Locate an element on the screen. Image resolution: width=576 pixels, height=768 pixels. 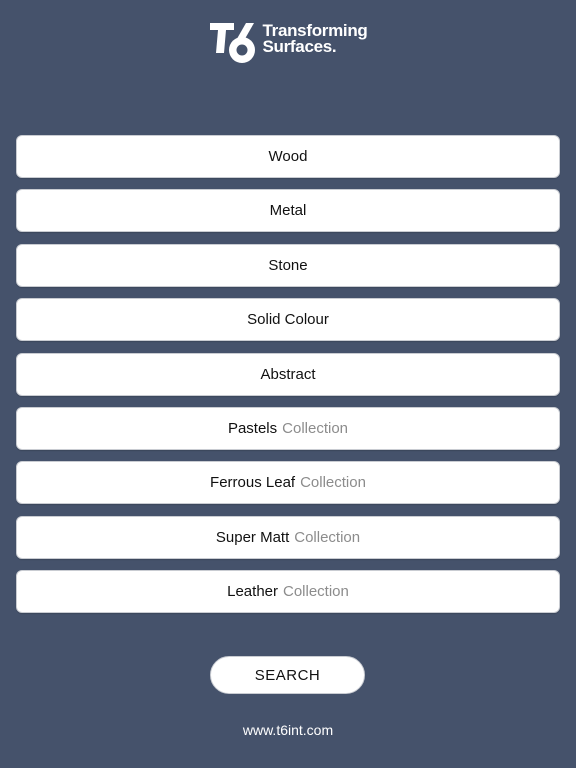
search-button: SEARCH is located at coordinates (287, 675).